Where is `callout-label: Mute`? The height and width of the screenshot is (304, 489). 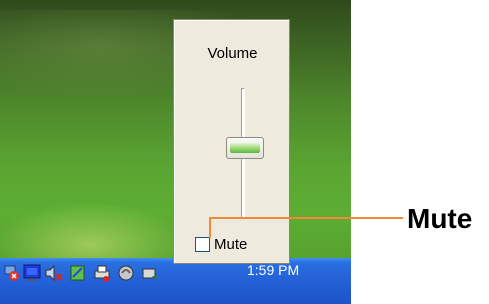 callout-label: Mute is located at coordinates (440, 218).